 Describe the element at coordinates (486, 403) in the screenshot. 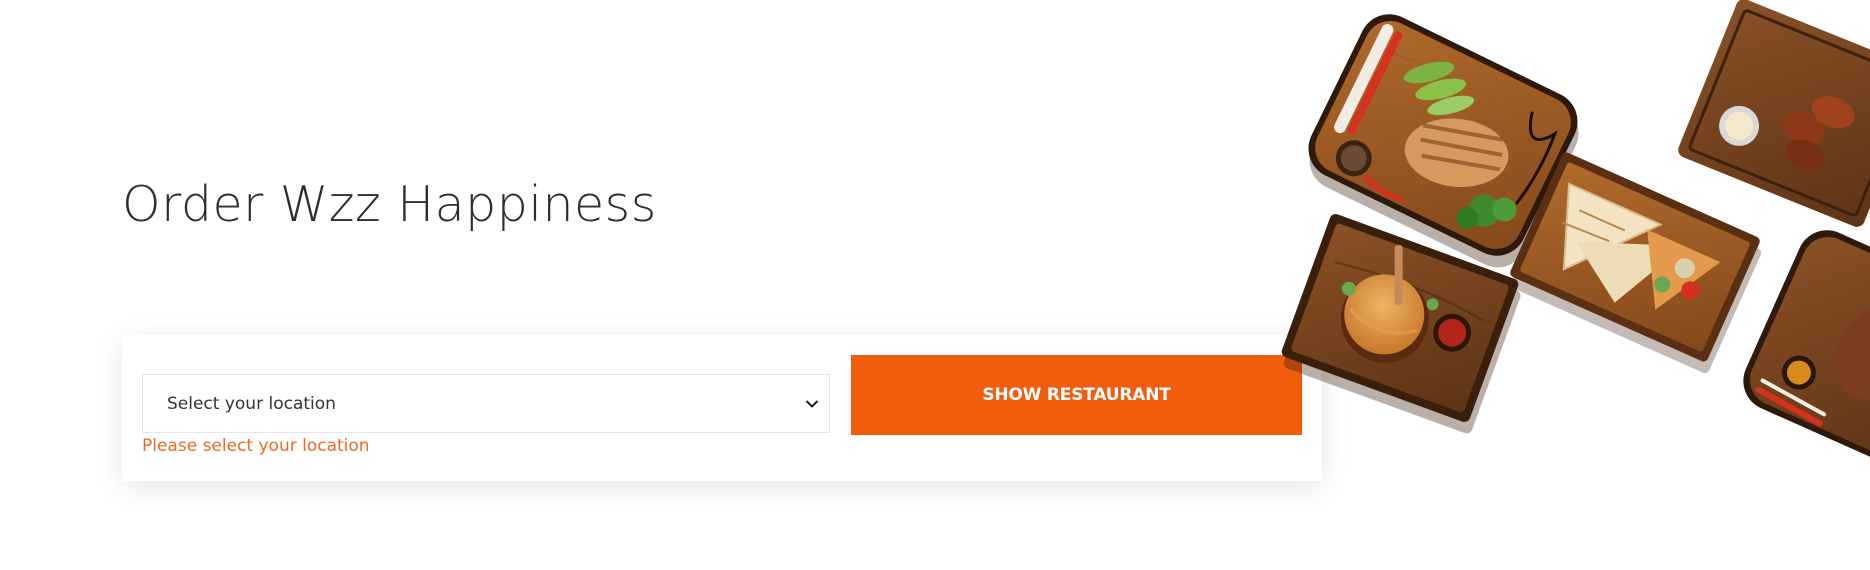

I see `location-select: Select your location` at that location.